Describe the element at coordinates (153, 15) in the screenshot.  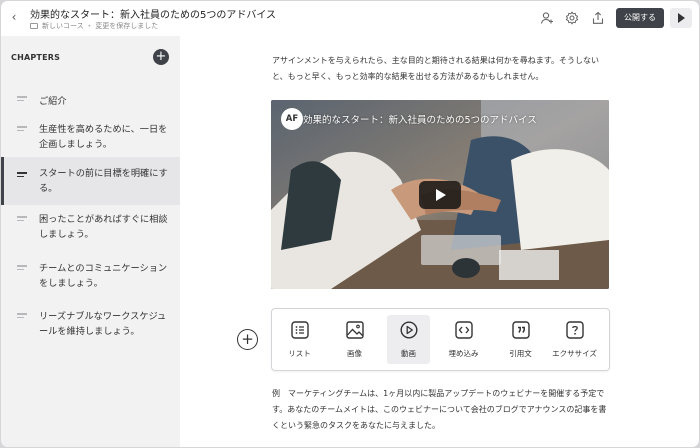
I see `course-title: 効果的なスタート：新入社員のための5つのアドバイス` at that location.